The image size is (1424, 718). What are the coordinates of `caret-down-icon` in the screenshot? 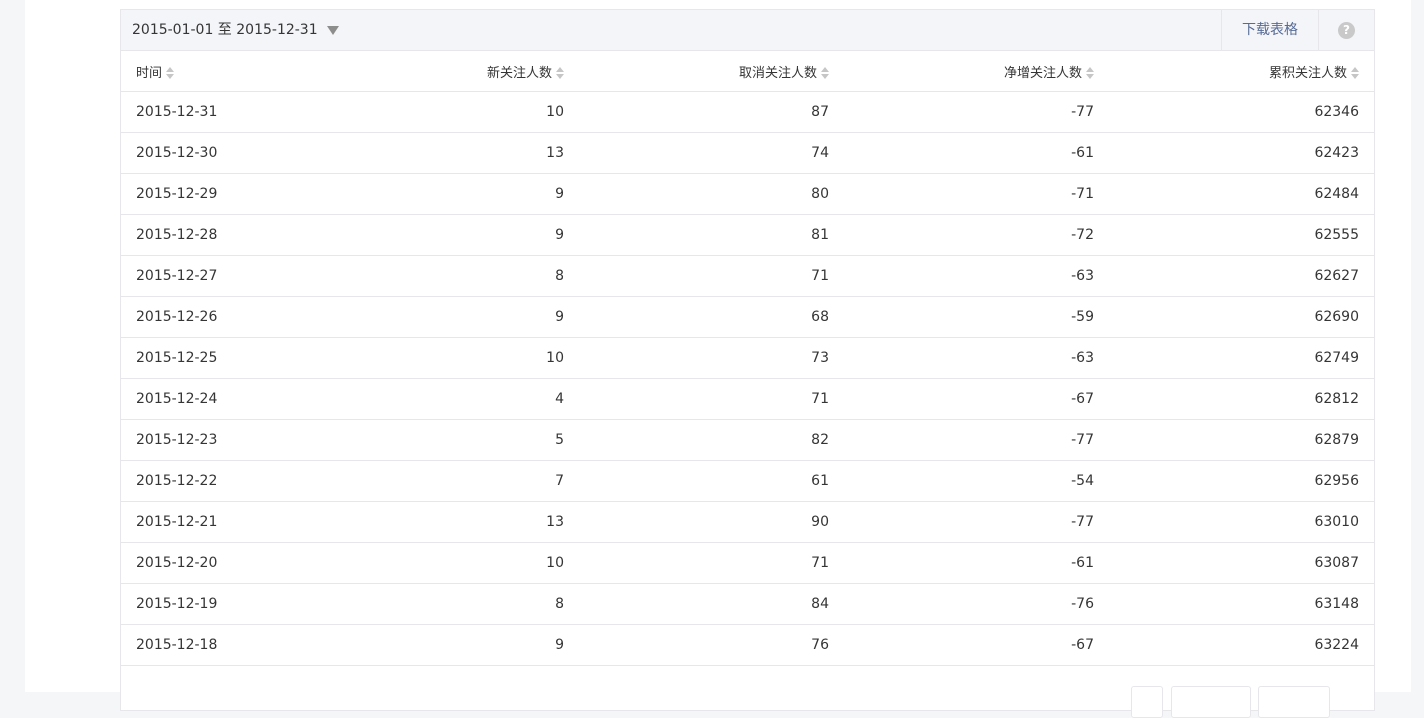 It's located at (332, 30).